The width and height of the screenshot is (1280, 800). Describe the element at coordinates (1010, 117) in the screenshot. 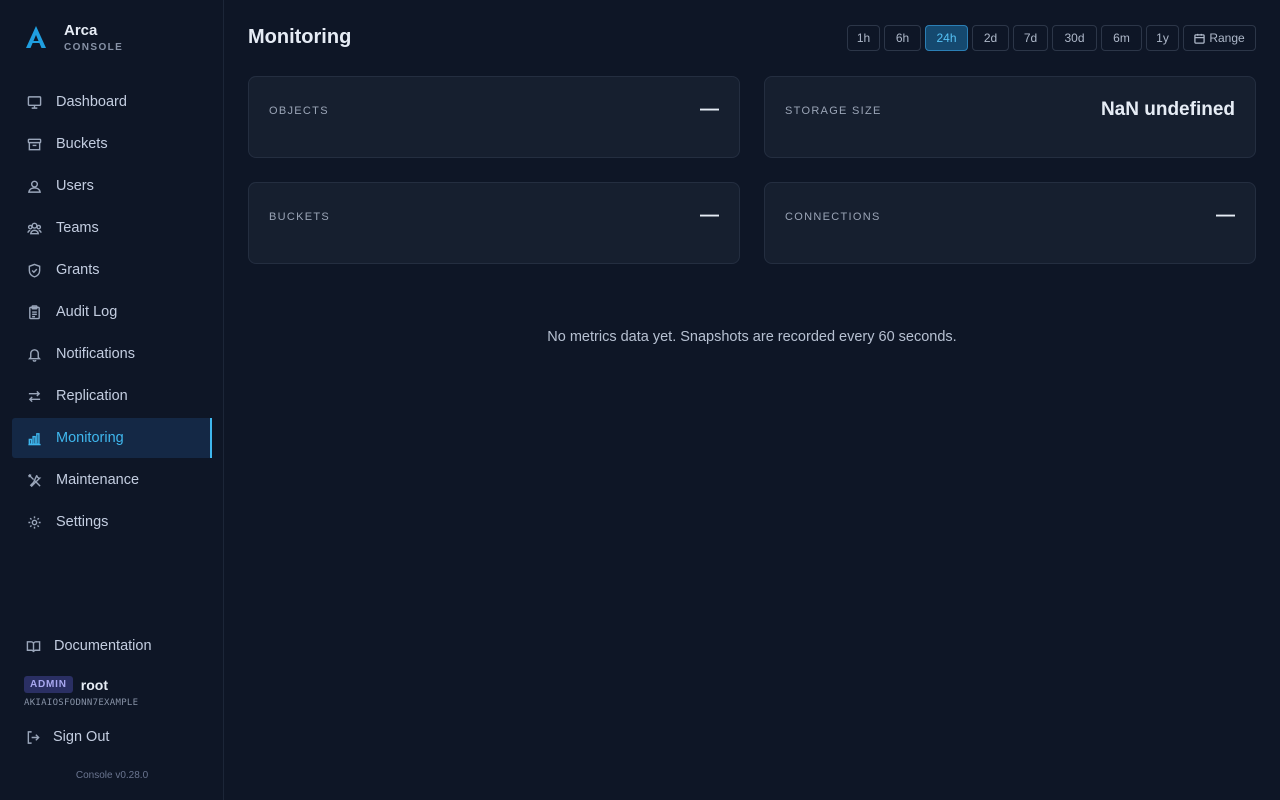

I see `metric-card-storage-size: STORAGE SIZE NaN undefined` at that location.